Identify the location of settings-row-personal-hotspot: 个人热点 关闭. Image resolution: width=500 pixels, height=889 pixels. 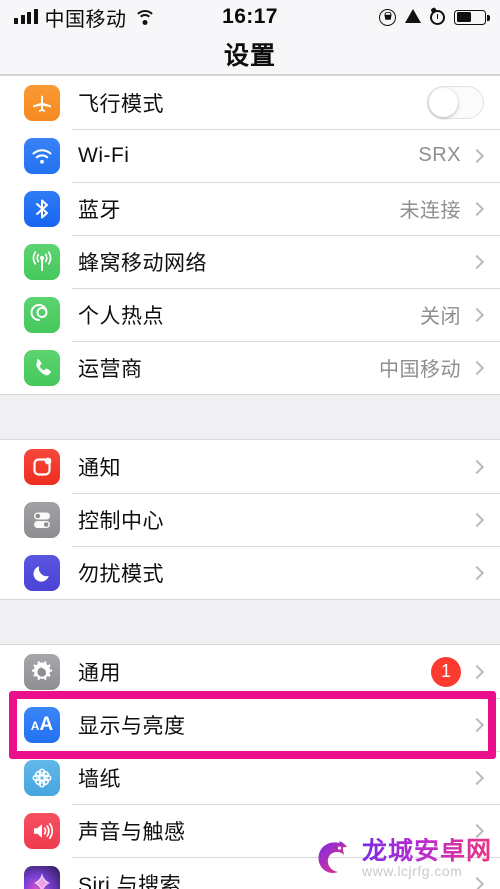
(250, 314).